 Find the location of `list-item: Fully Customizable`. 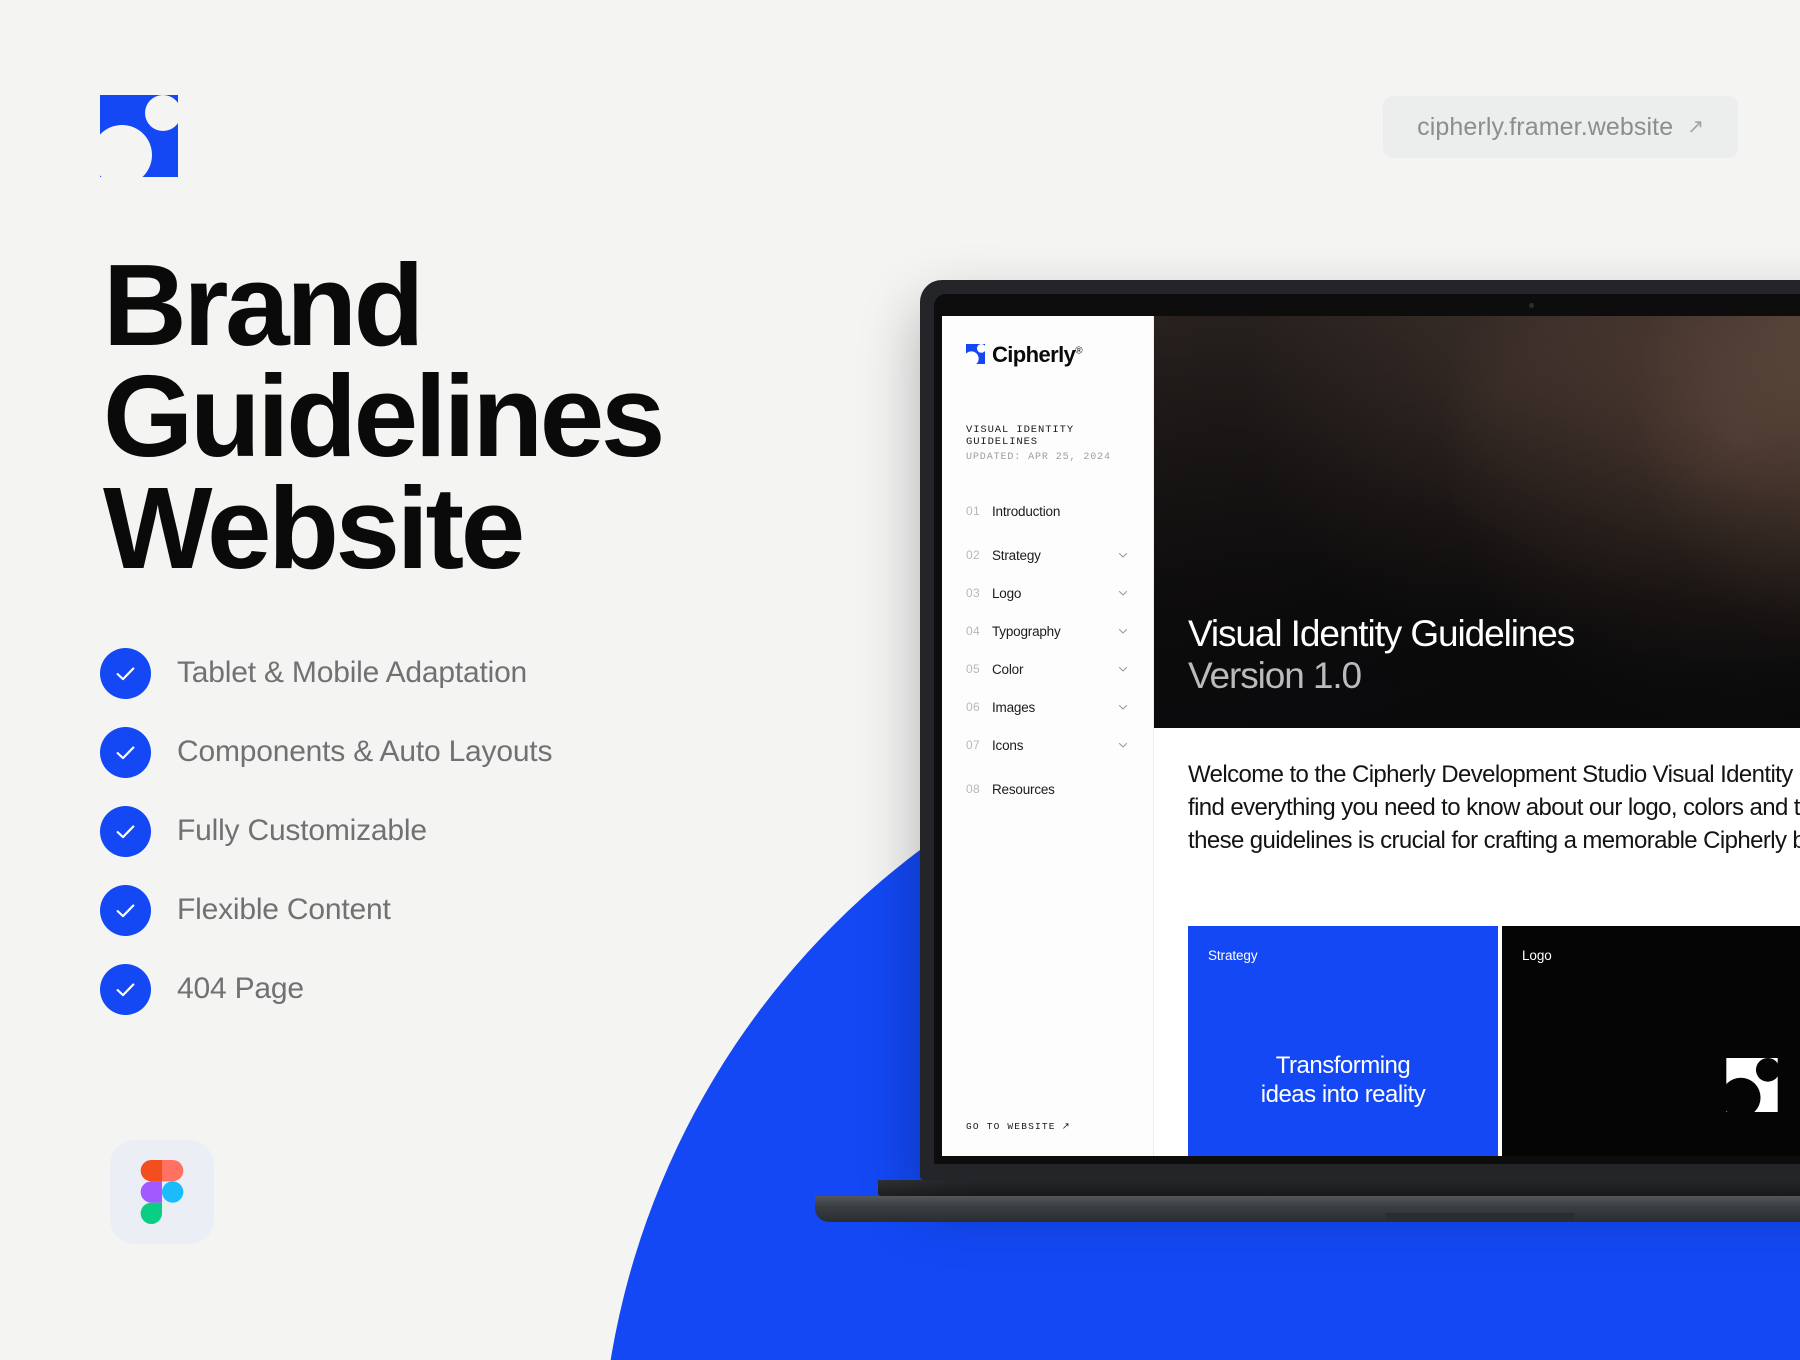

list-item: Fully Customizable is located at coordinates (326, 831).